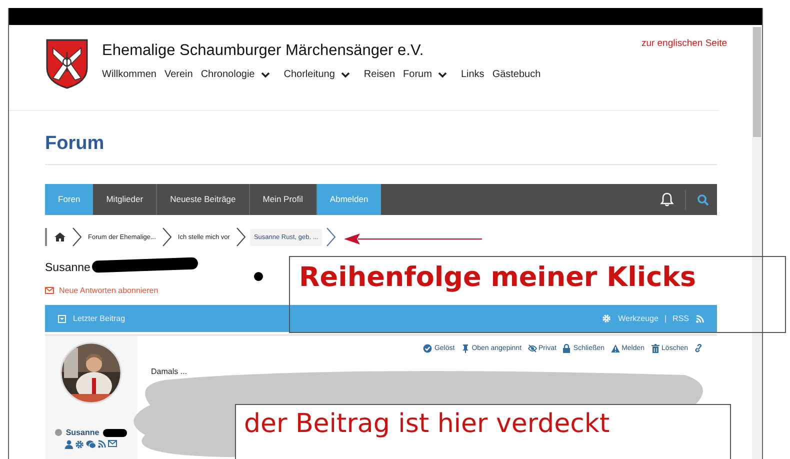 This screenshot has width=790, height=459. I want to click on lock-icon, so click(567, 348).